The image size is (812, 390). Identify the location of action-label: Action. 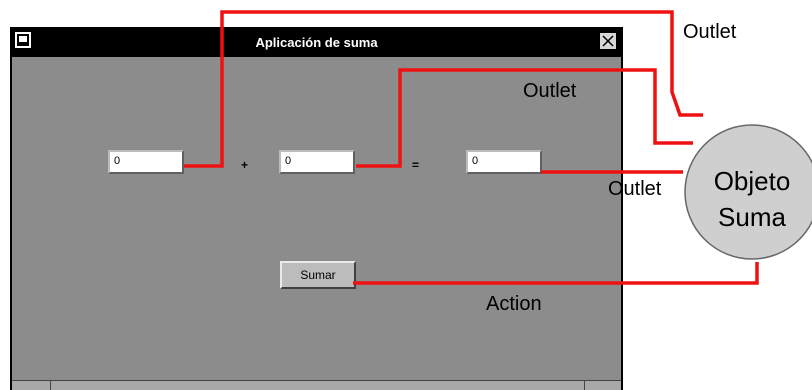
(514, 304).